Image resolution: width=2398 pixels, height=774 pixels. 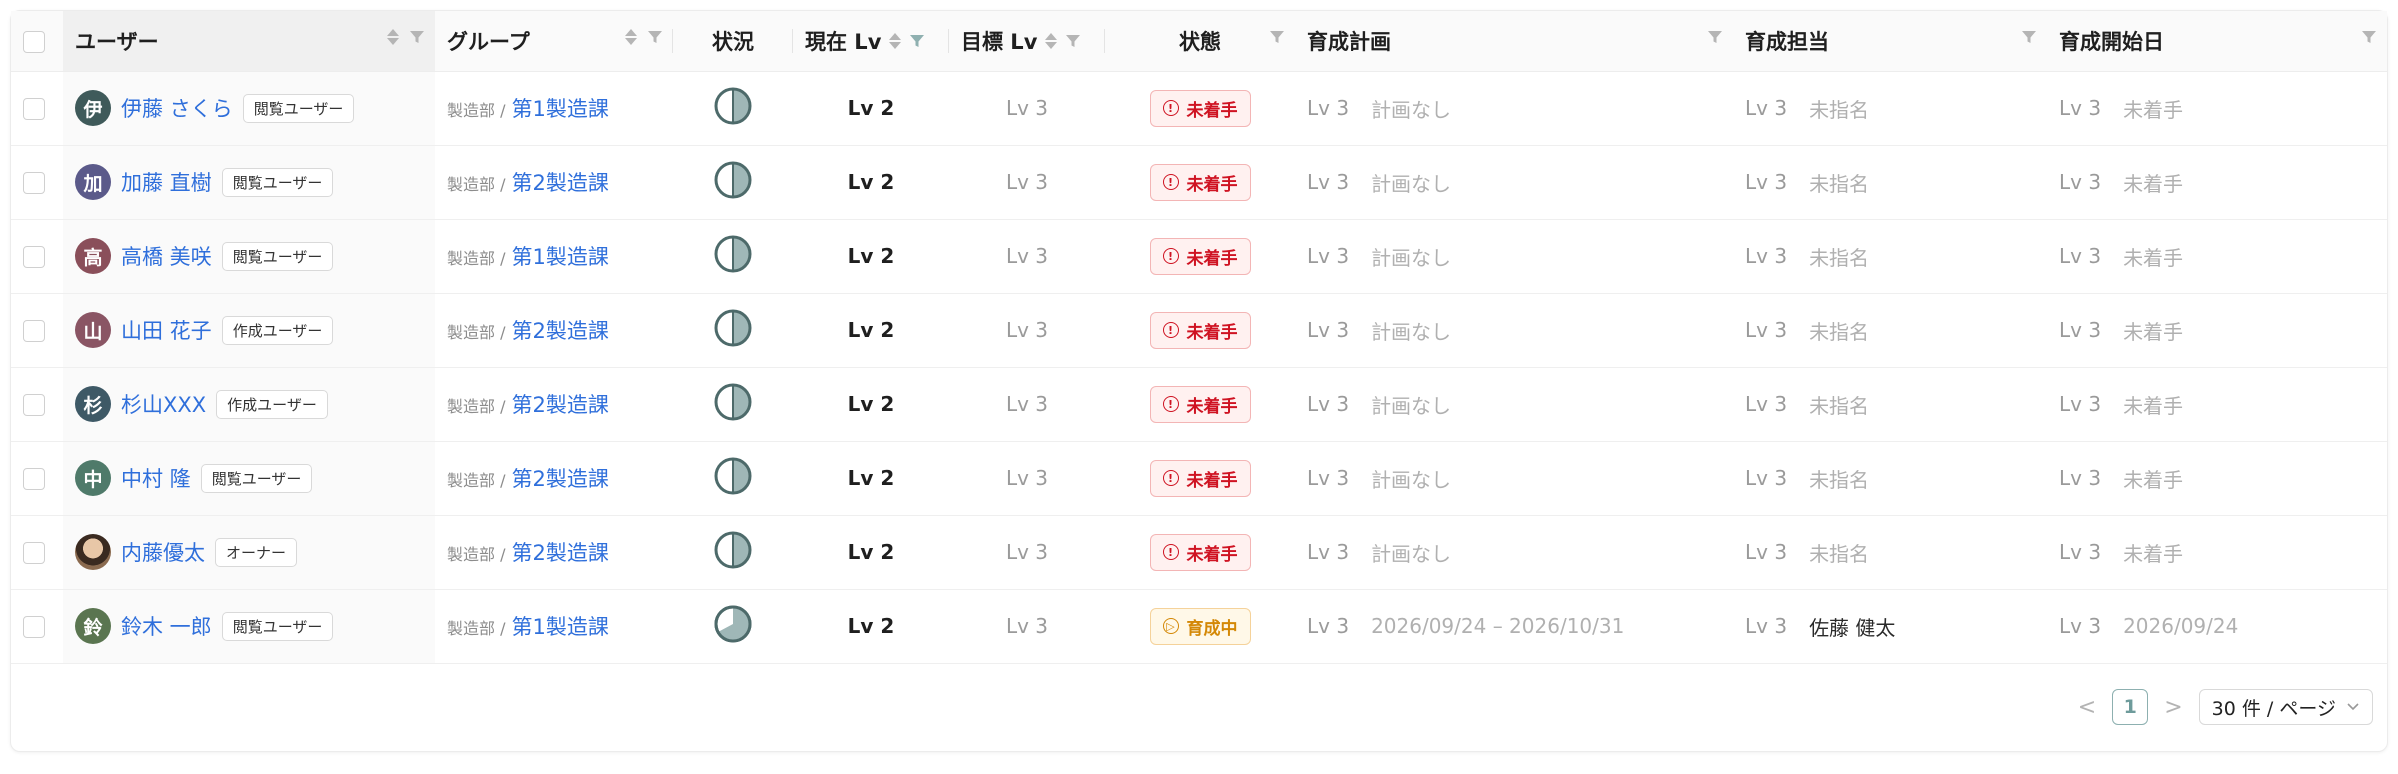 What do you see at coordinates (1027, 41) in the screenshot?
I see `column-header-target-lv: 目標 Lv` at bounding box center [1027, 41].